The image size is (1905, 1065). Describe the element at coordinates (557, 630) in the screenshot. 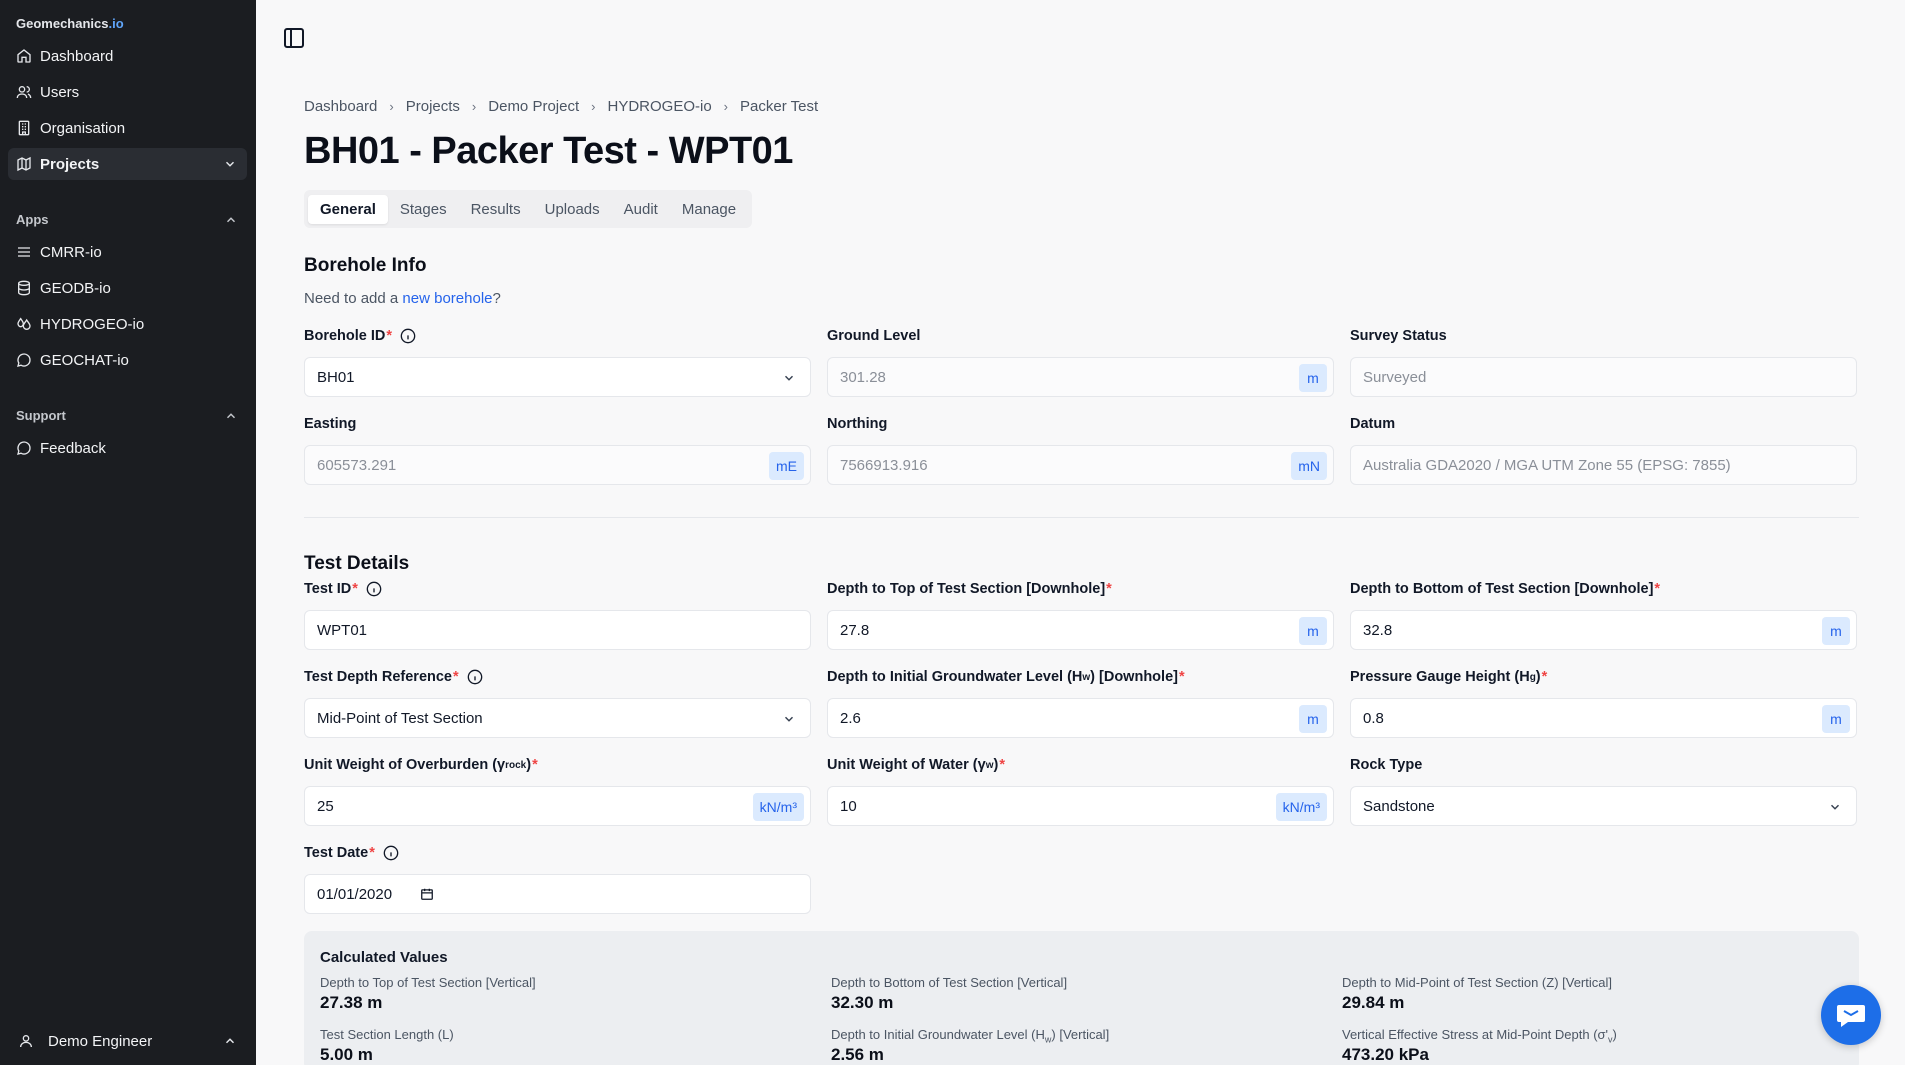

I see `test-id-input: WPT01` at that location.